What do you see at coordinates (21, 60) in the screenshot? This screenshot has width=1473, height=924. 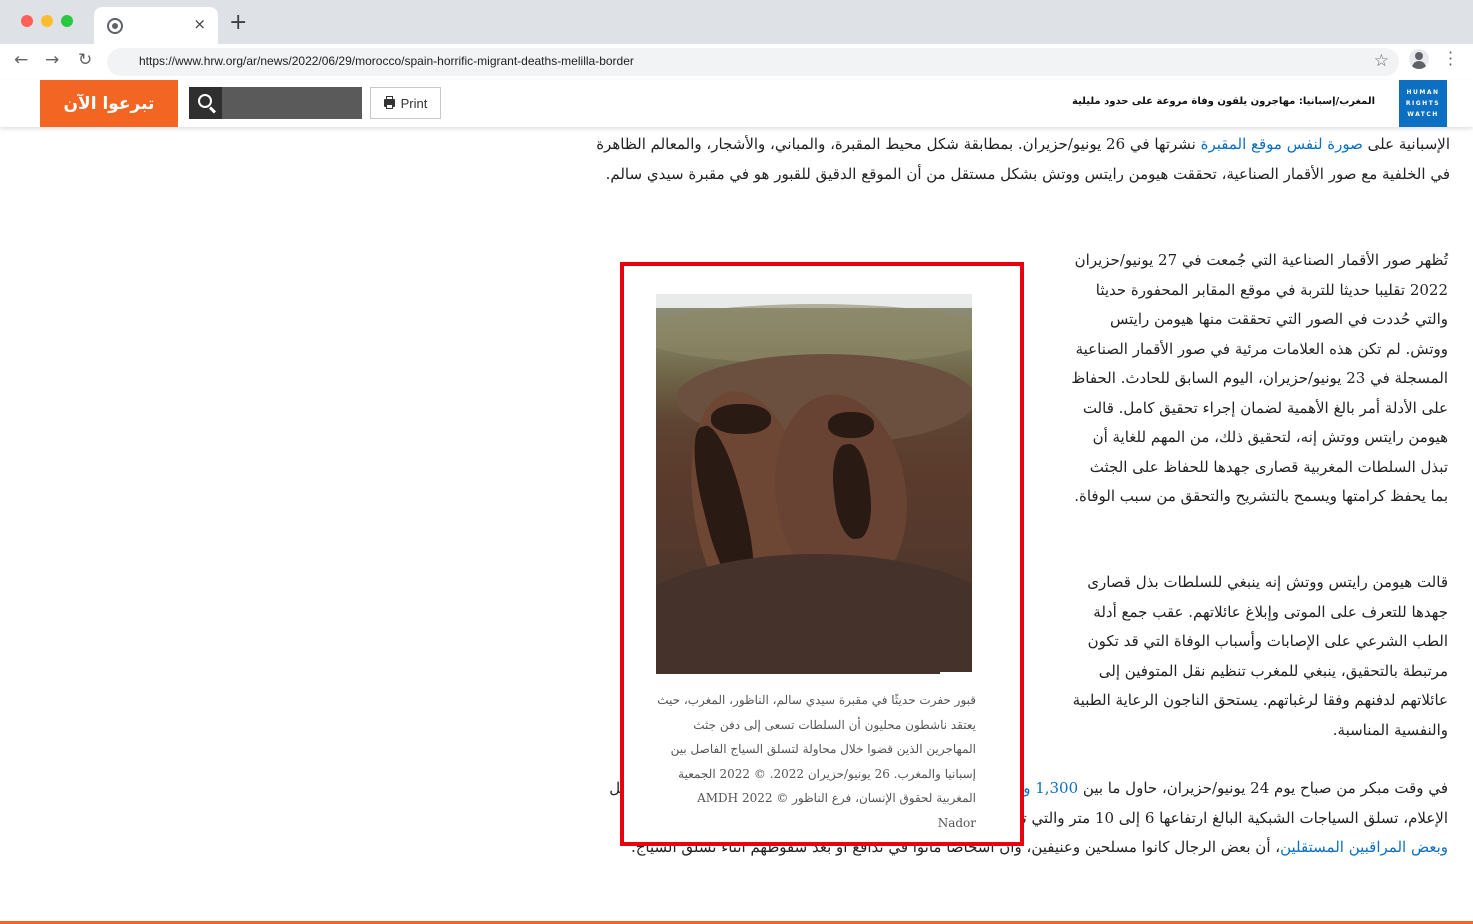 I see `back-arrow-icon: ←` at bounding box center [21, 60].